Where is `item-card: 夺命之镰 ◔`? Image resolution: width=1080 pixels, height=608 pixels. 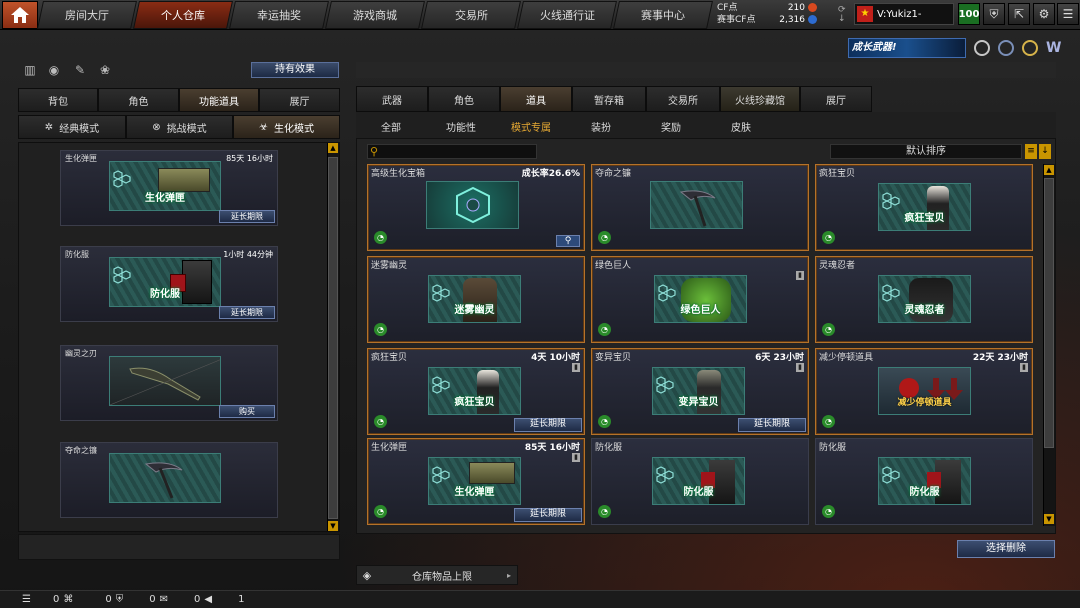 item-card: 夺命之镰 ◔ is located at coordinates (700, 207).